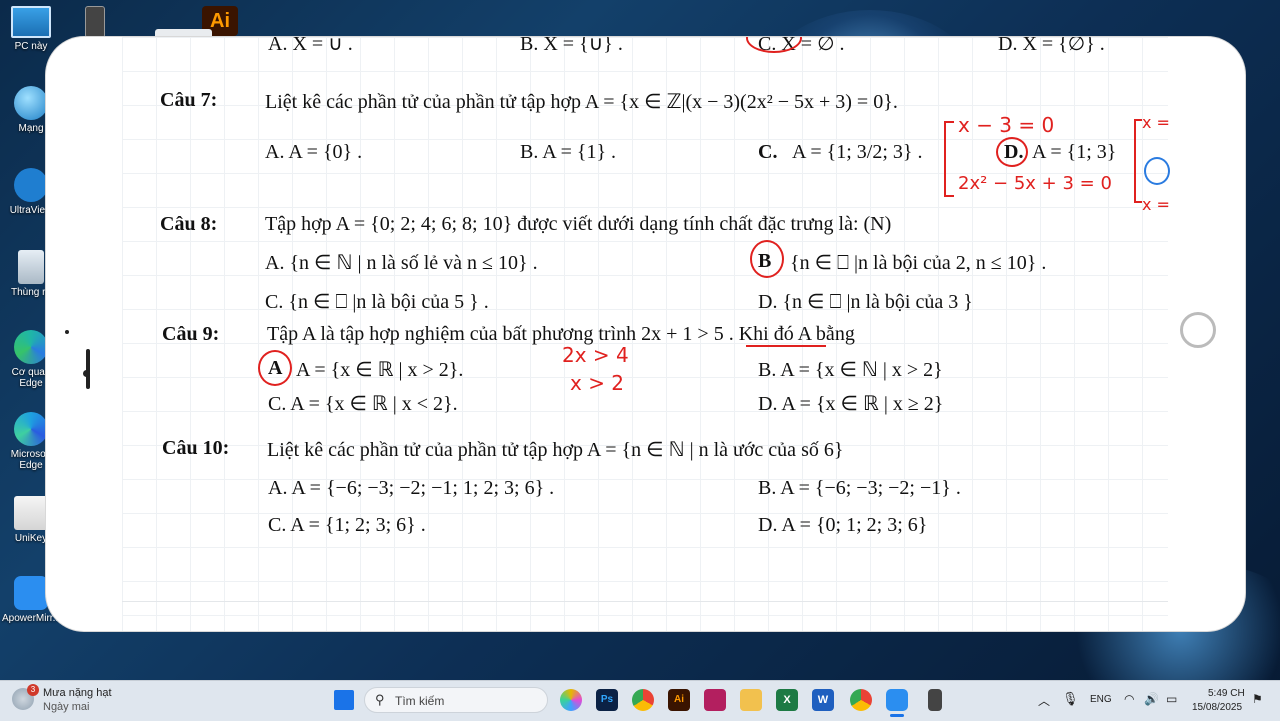  Describe the element at coordinates (88, 369) in the screenshot. I see `drag-handle` at that location.